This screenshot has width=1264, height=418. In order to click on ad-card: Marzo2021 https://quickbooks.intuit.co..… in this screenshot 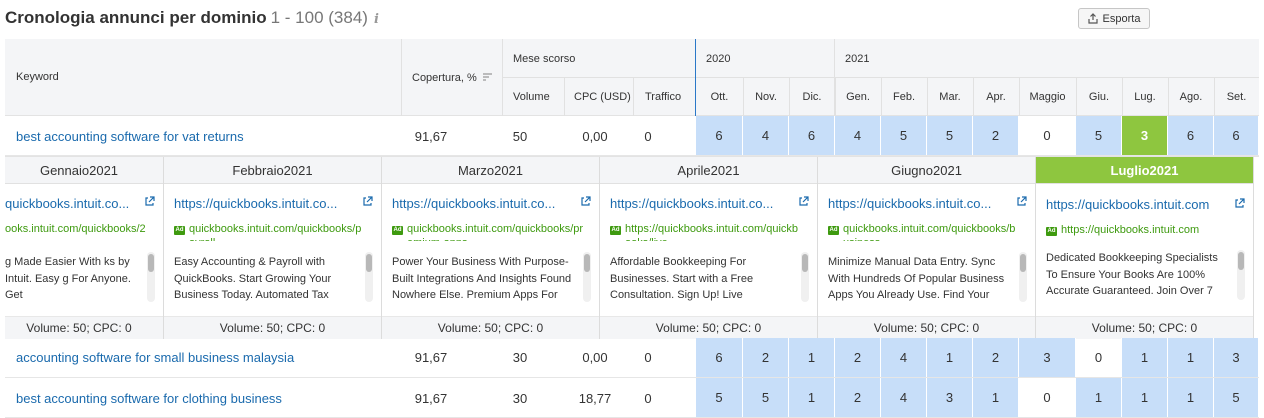, I will do `click(491, 248)`.